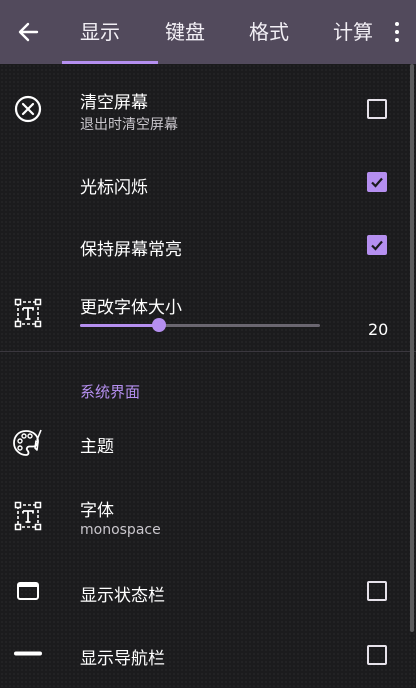 The height and width of the screenshot is (688, 416). What do you see at coordinates (131, 308) in the screenshot?
I see `font-size-title: 更改字体大小` at bounding box center [131, 308].